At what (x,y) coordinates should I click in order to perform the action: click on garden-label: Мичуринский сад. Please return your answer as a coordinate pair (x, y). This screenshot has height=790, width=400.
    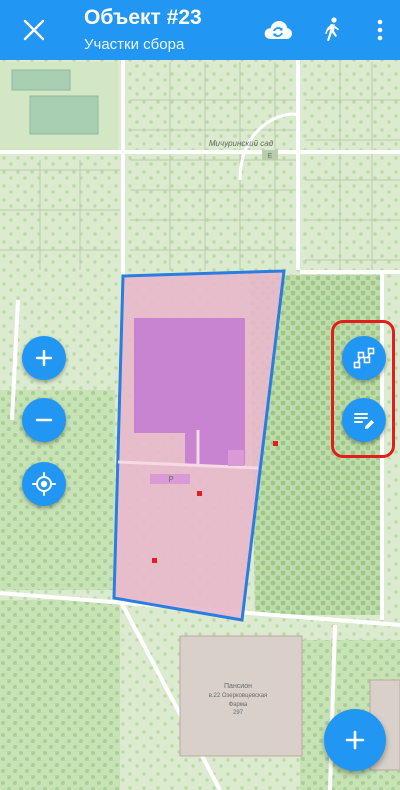
    Looking at the image, I should click on (241, 143).